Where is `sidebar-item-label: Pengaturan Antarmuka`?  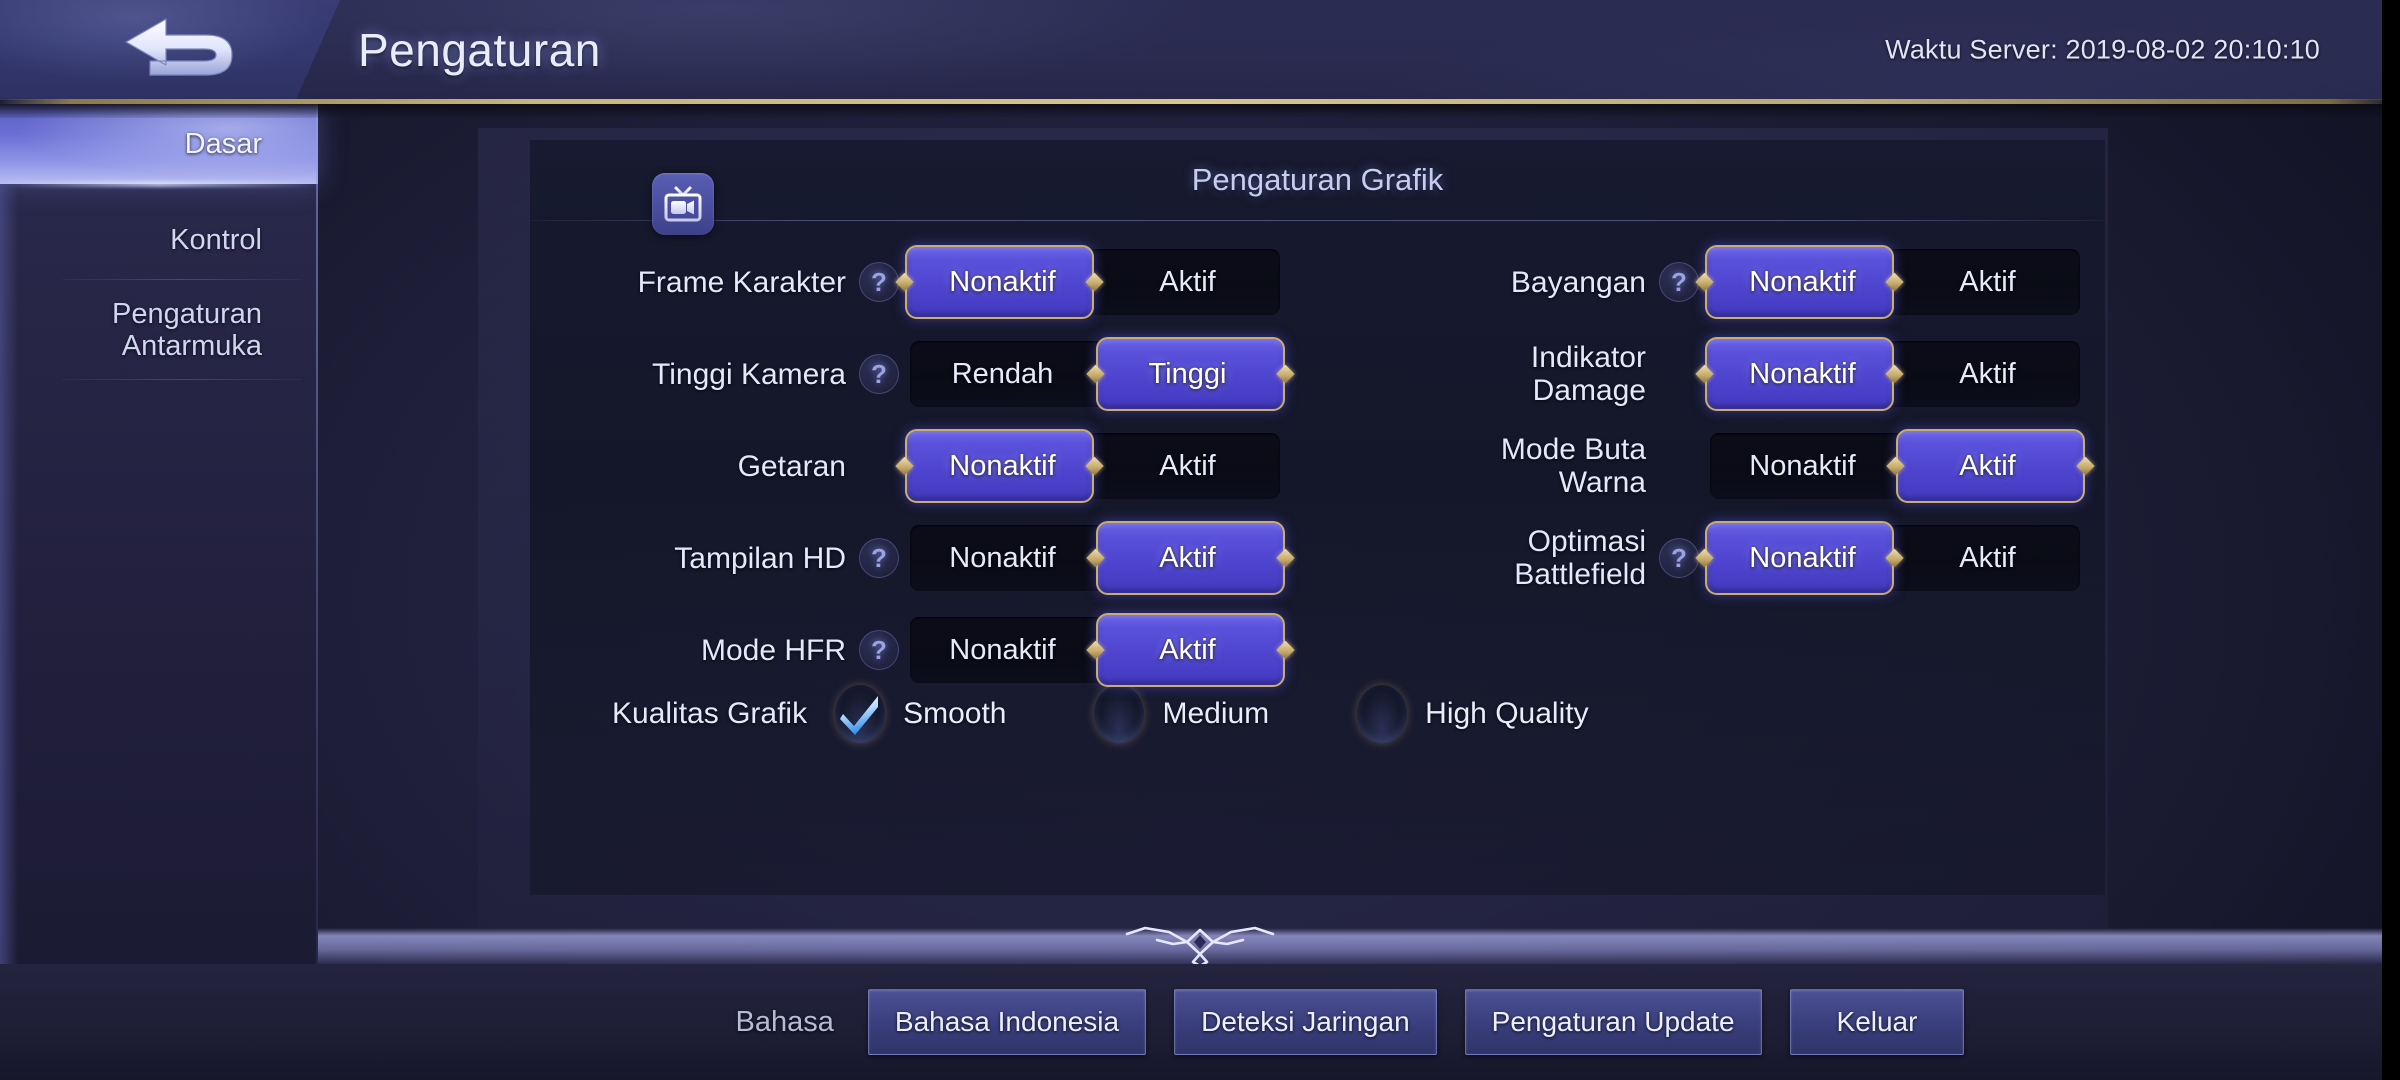
sidebar-item-label: Pengaturan Antarmuka is located at coordinates (187, 329).